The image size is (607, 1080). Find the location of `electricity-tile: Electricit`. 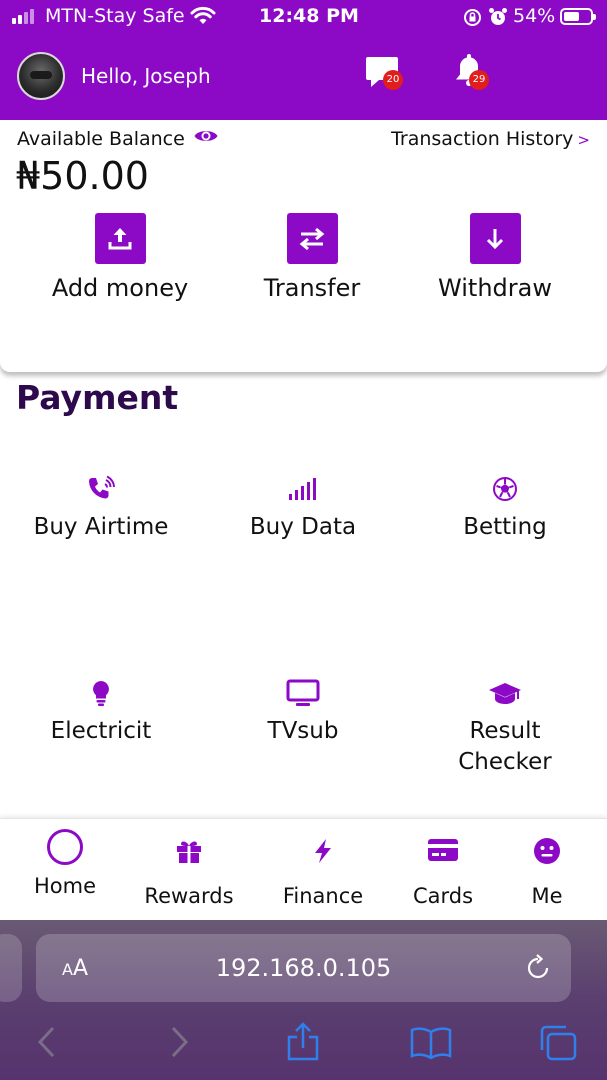

electricity-tile: Electricit is located at coordinates (101, 712).